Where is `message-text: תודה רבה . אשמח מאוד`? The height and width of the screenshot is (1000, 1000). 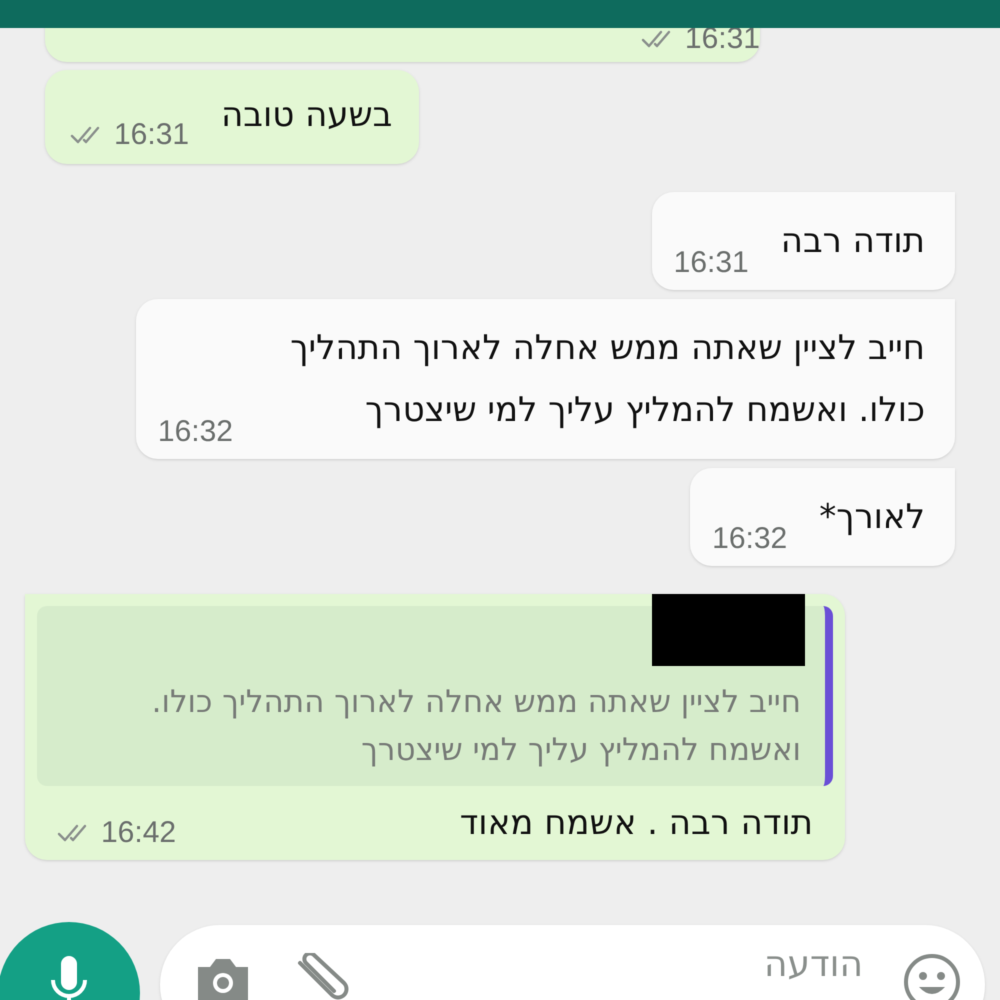 message-text: תודה רבה . אשמח מאוד is located at coordinates (635, 823).